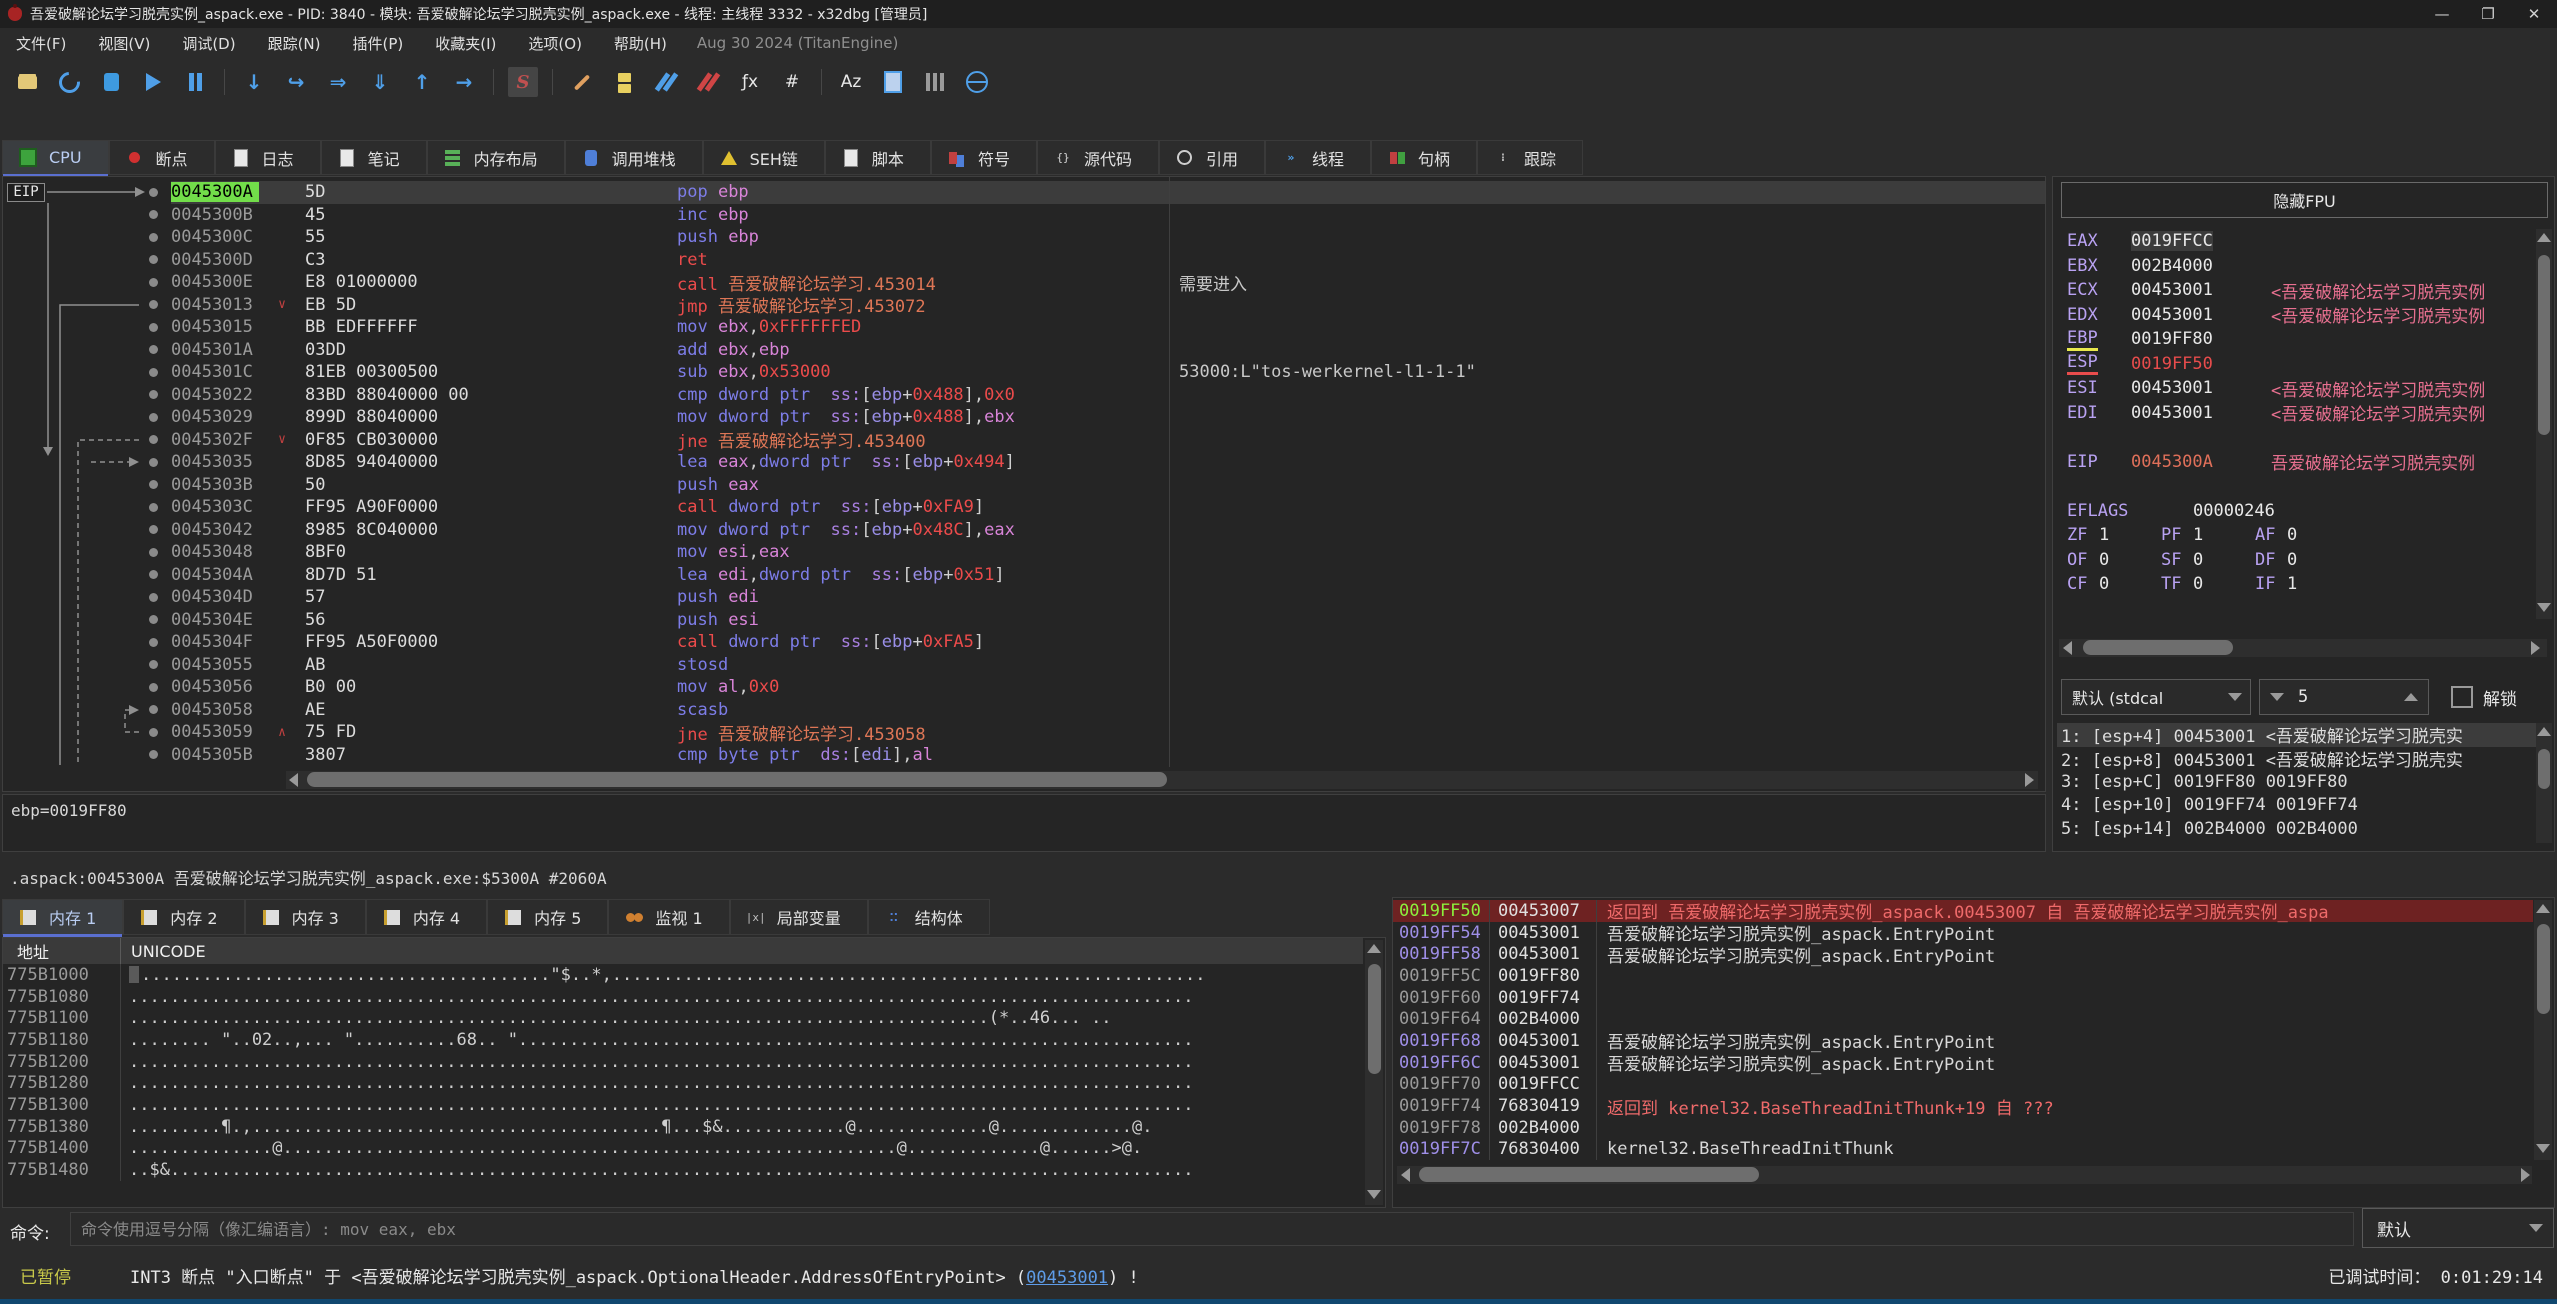  I want to click on menu-item-调试(D): 调试(D), so click(208, 44).